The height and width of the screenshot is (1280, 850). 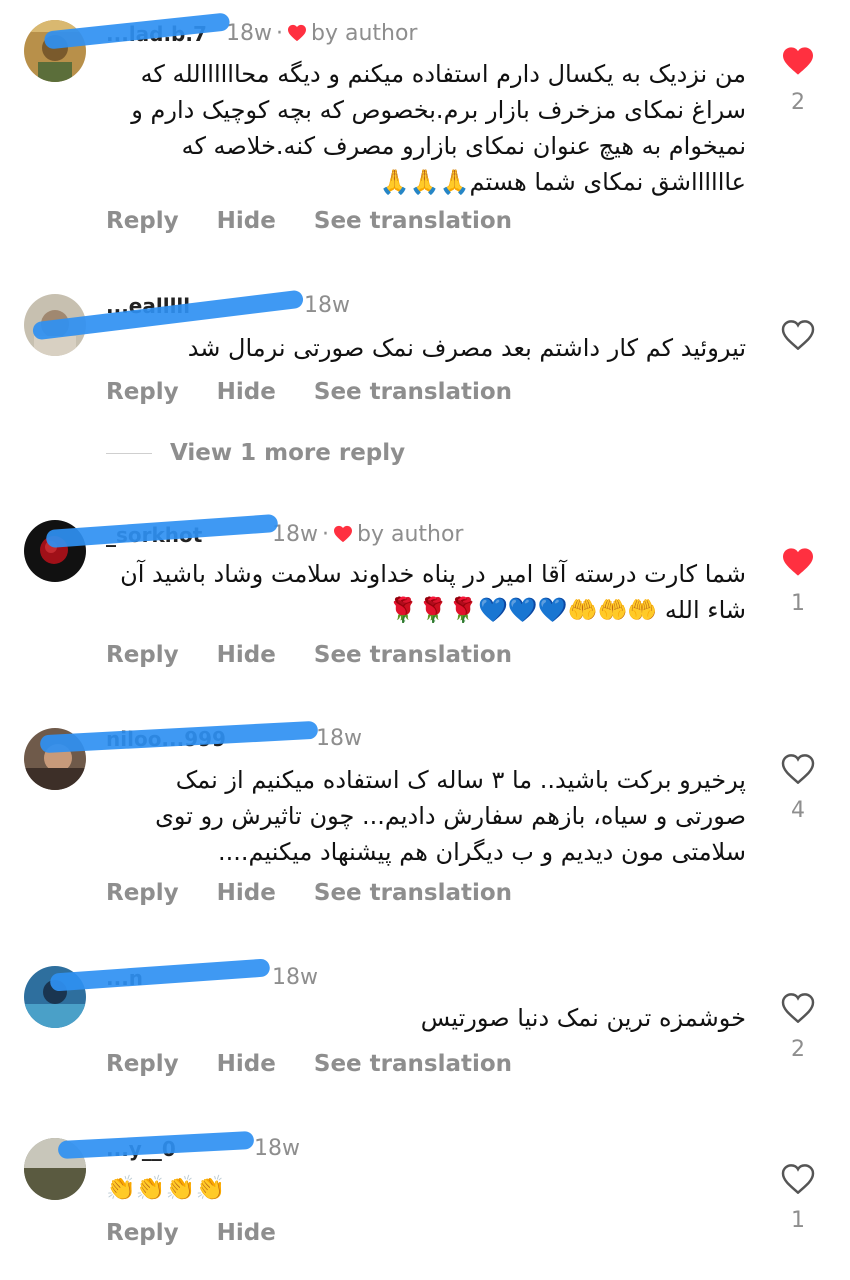 I want to click on comment-text: 👏👏👏👏, so click(x=166, y=1188).